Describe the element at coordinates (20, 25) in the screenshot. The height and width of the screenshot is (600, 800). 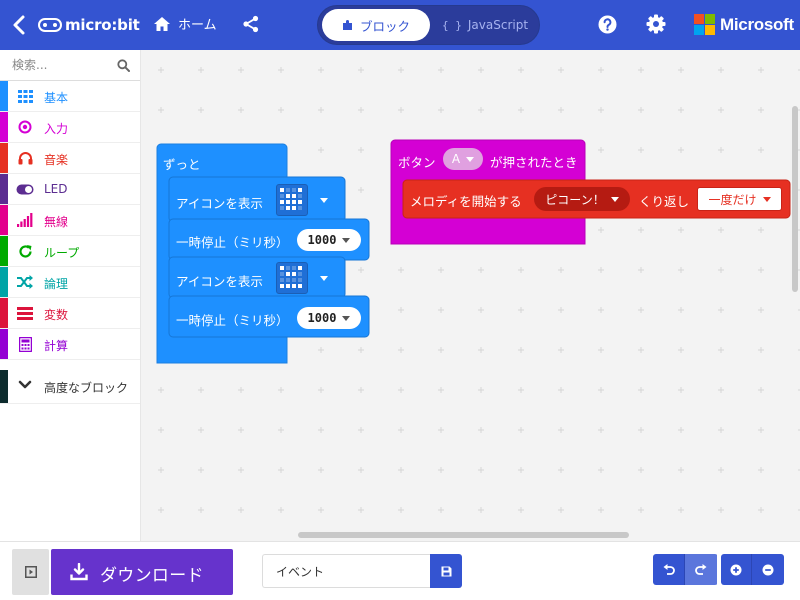
I see `back-arrow-icon` at that location.